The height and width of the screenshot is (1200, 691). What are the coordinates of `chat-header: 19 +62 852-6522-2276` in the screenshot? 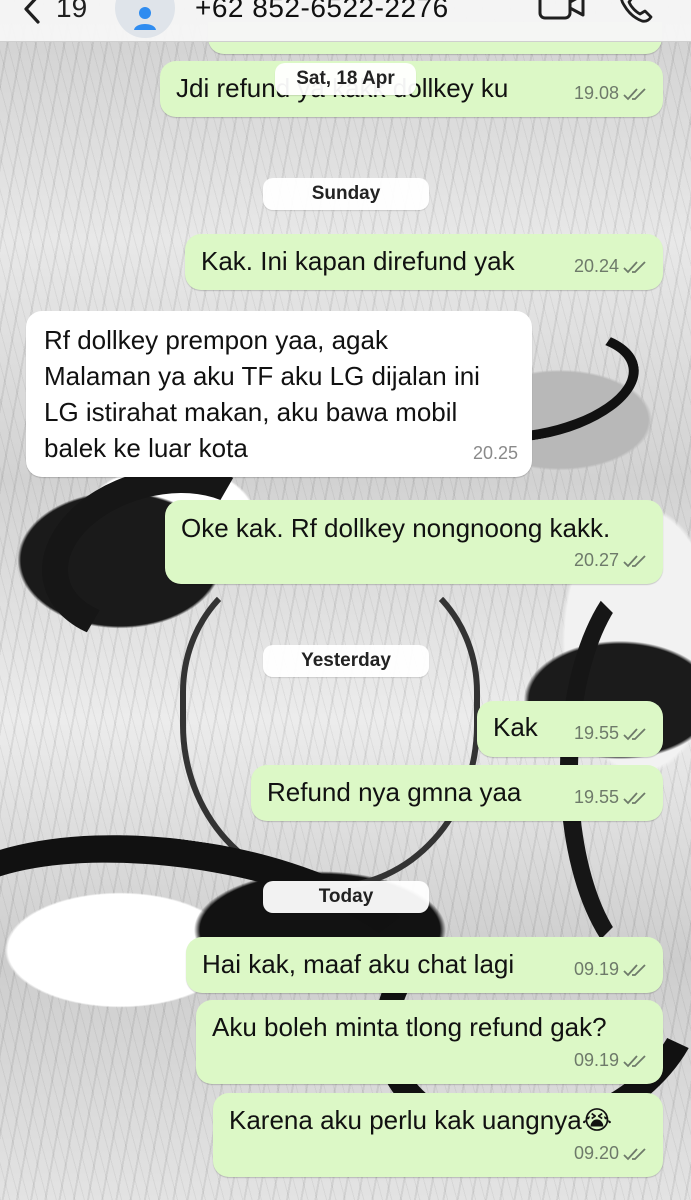 It's located at (345, 21).